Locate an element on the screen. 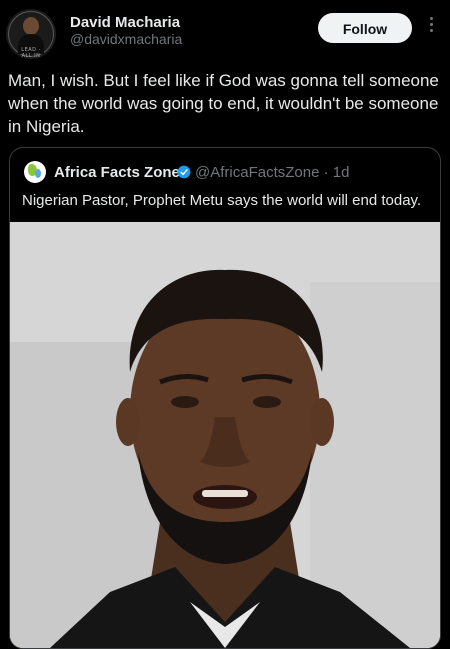 Image resolution: width=450 pixels, height=649 pixels. verified-badge-icon is located at coordinates (184, 172).